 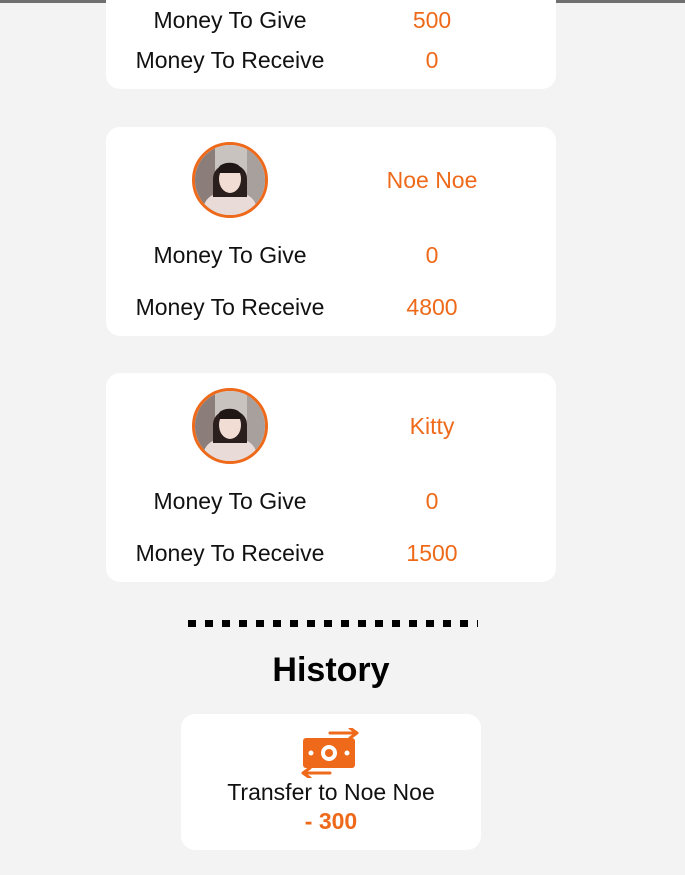 What do you see at coordinates (331, 821) in the screenshot?
I see `history-amount: - 300` at bounding box center [331, 821].